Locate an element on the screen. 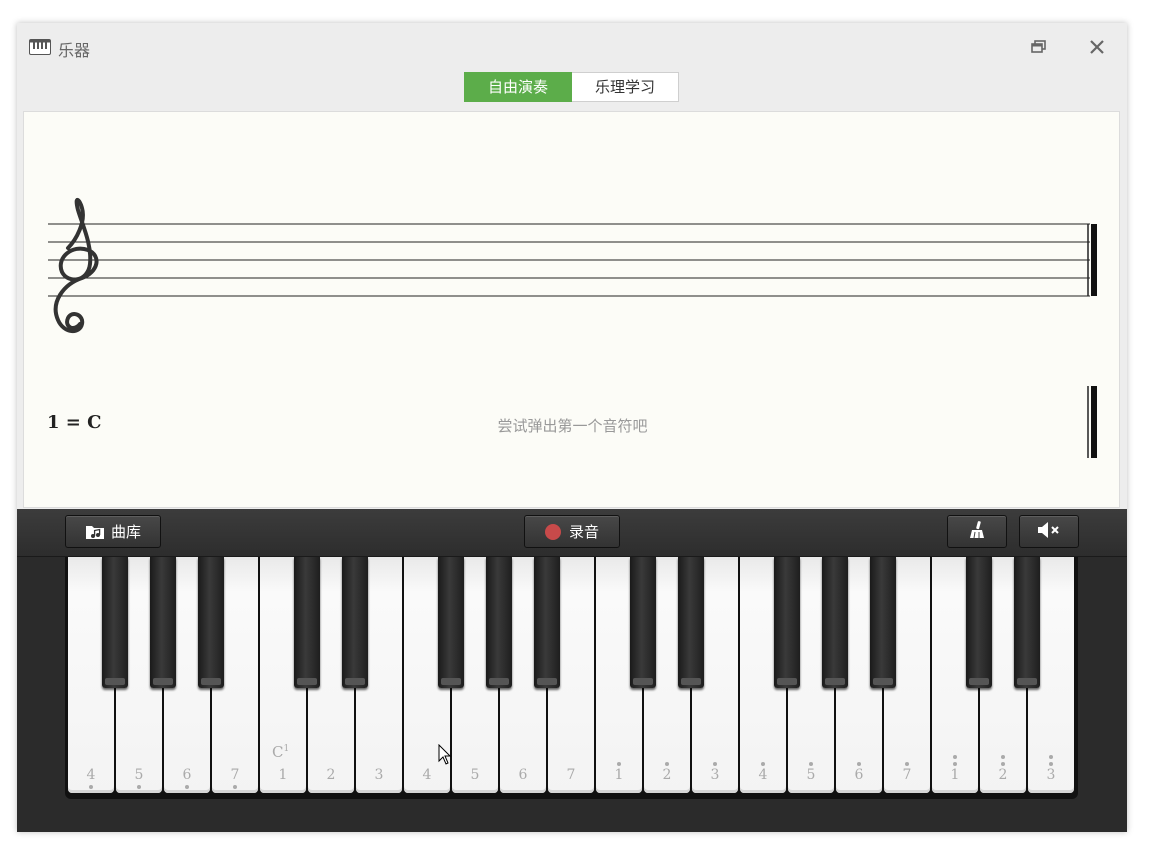  mouse-cursor-icon is located at coordinates (445, 754).